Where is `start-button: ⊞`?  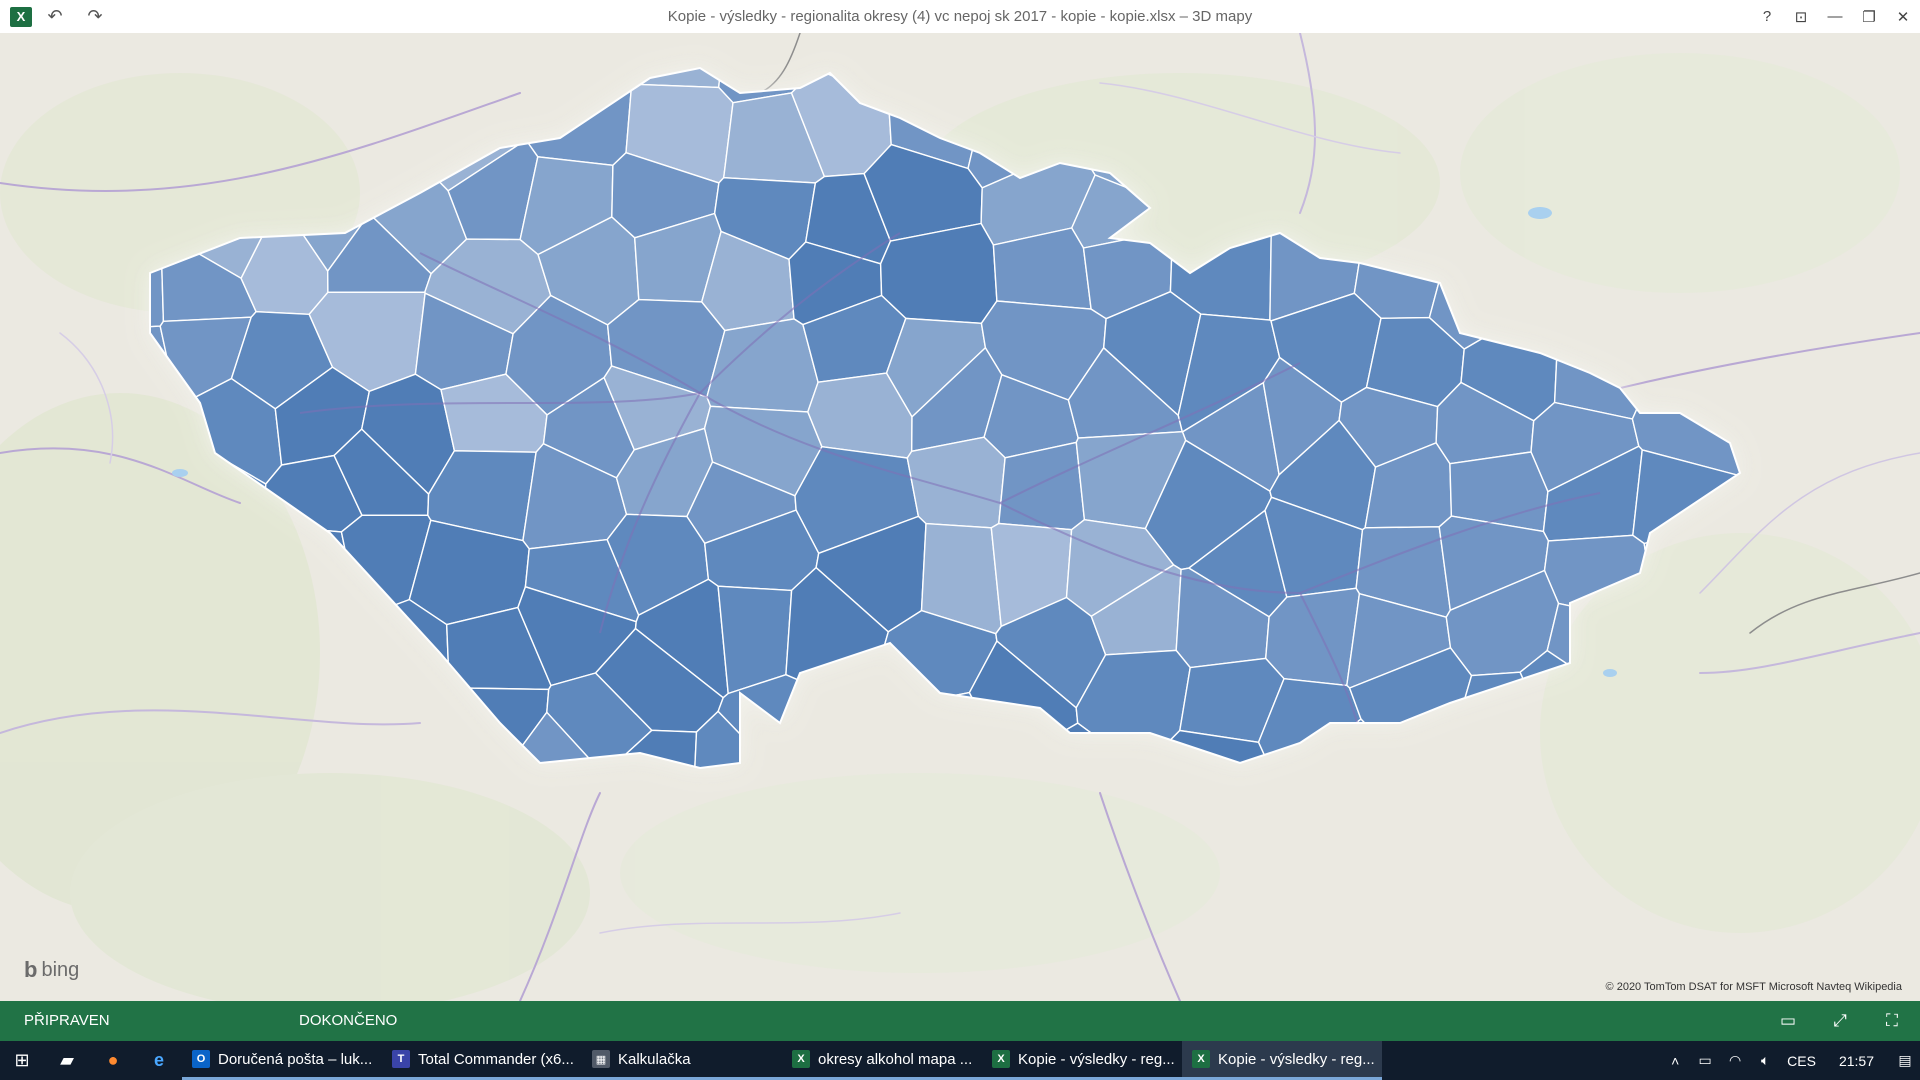 start-button: ⊞ is located at coordinates (22, 1060).